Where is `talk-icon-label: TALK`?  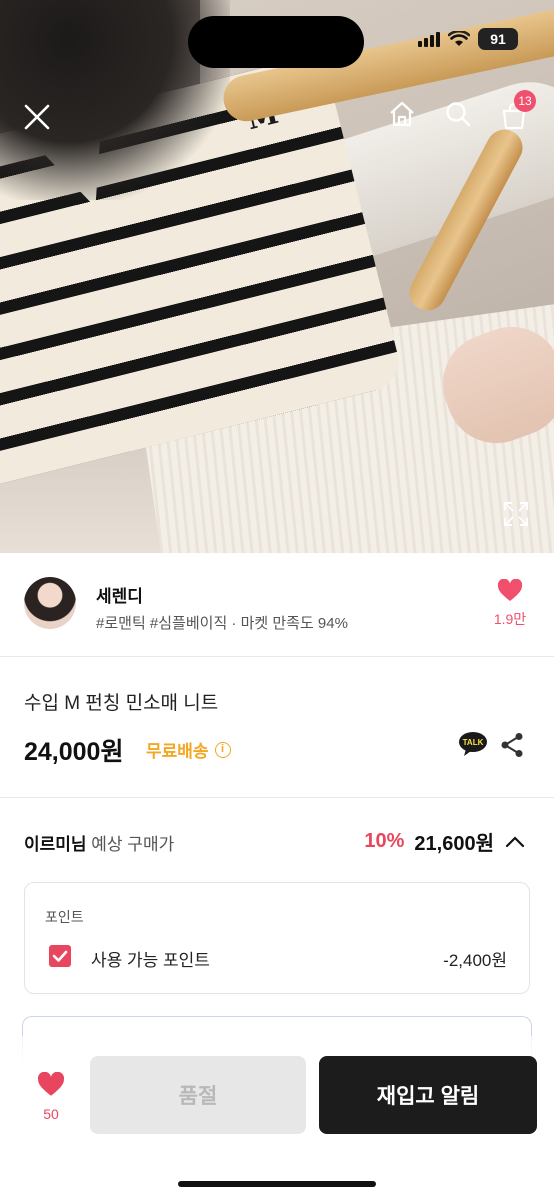 talk-icon-label: TALK is located at coordinates (473, 742).